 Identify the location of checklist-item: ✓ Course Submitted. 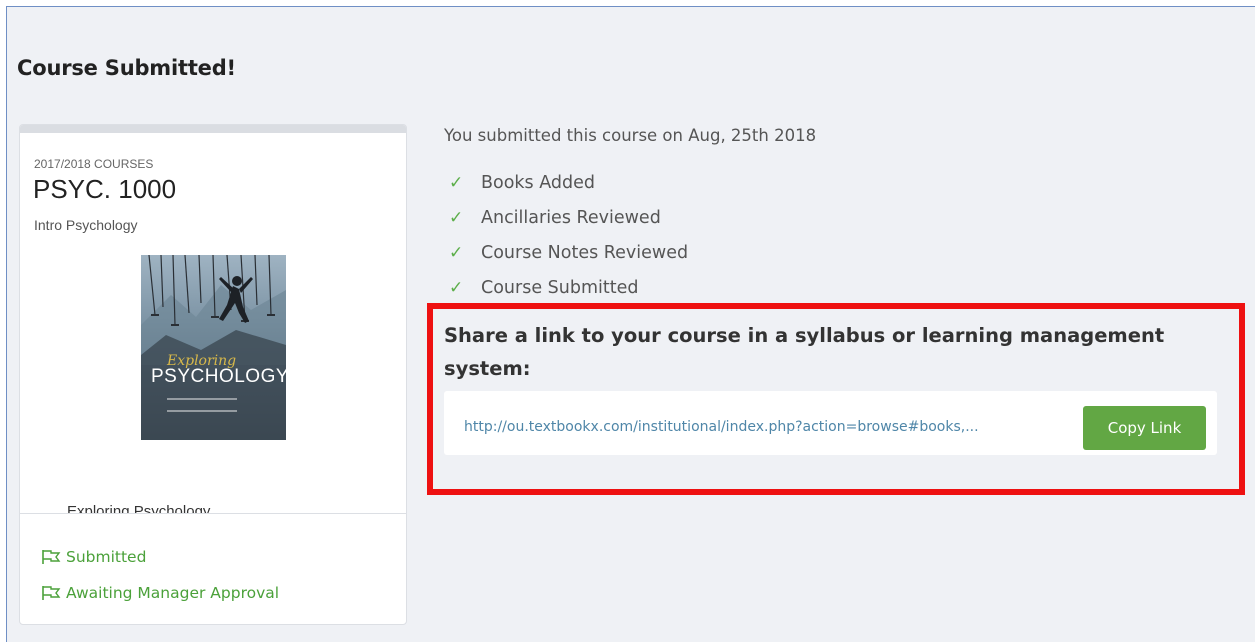
(568, 287).